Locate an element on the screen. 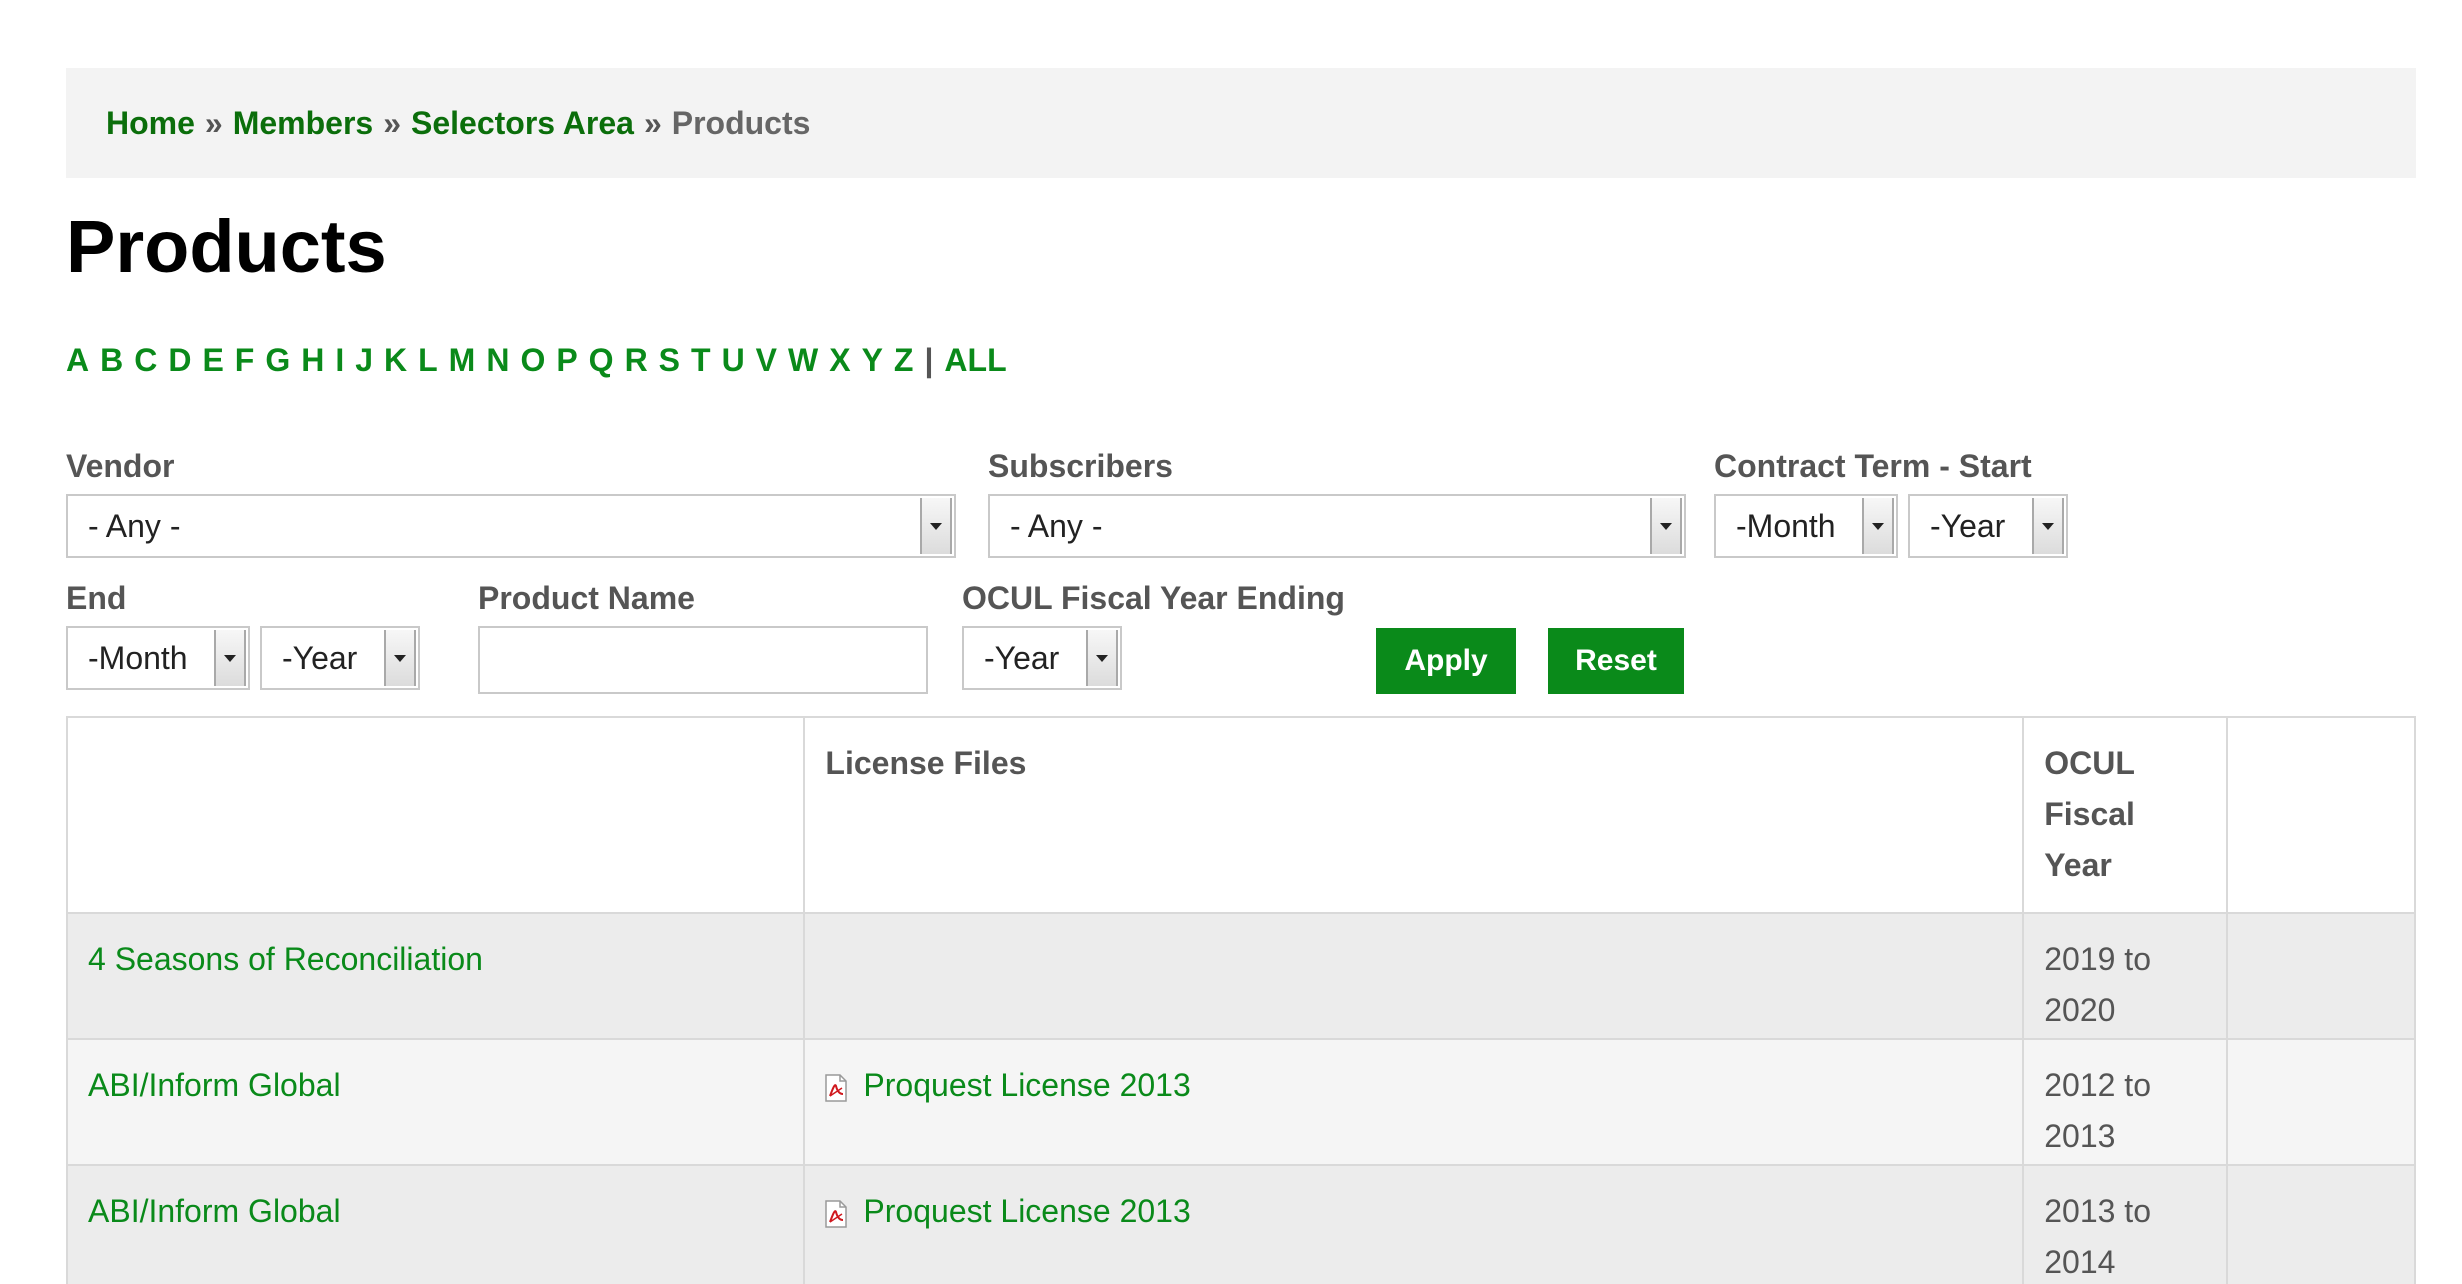 Image resolution: width=2462 pixels, height=1284 pixels. alpha-link-u: U is located at coordinates (733, 360).